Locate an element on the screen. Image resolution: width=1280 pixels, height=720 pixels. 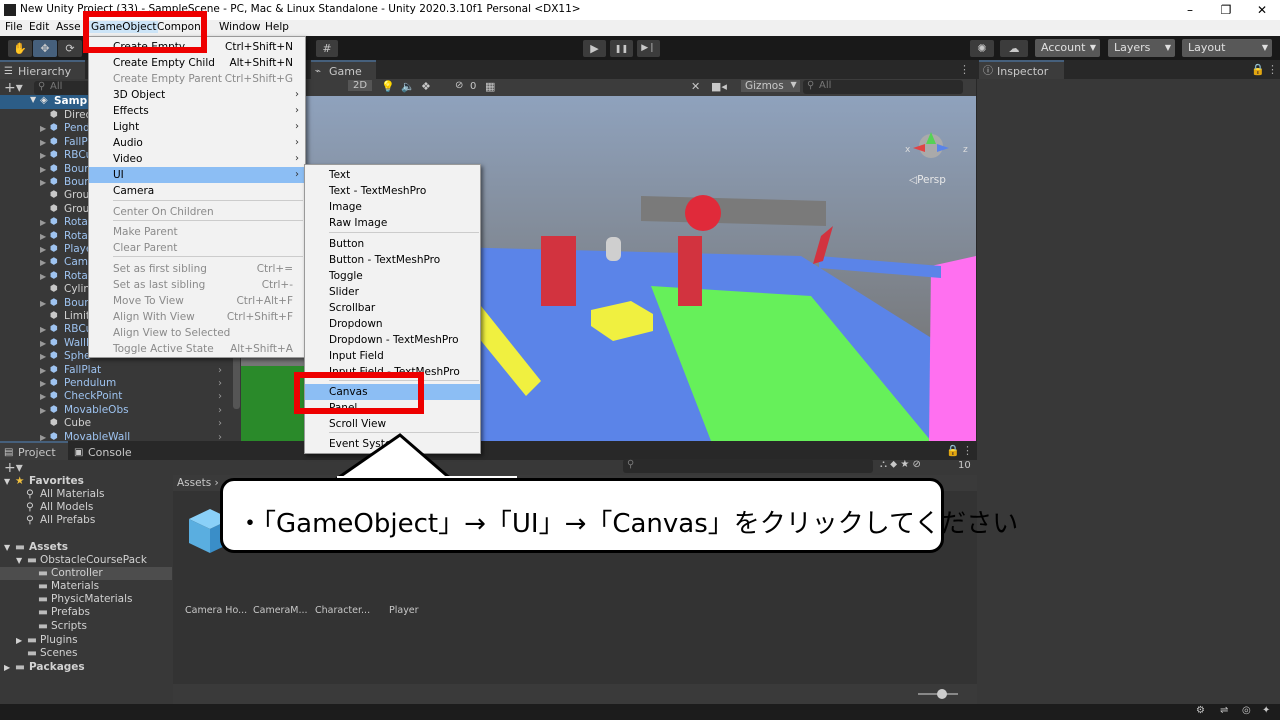
step-button: ▶❘ is located at coordinates (648, 48).